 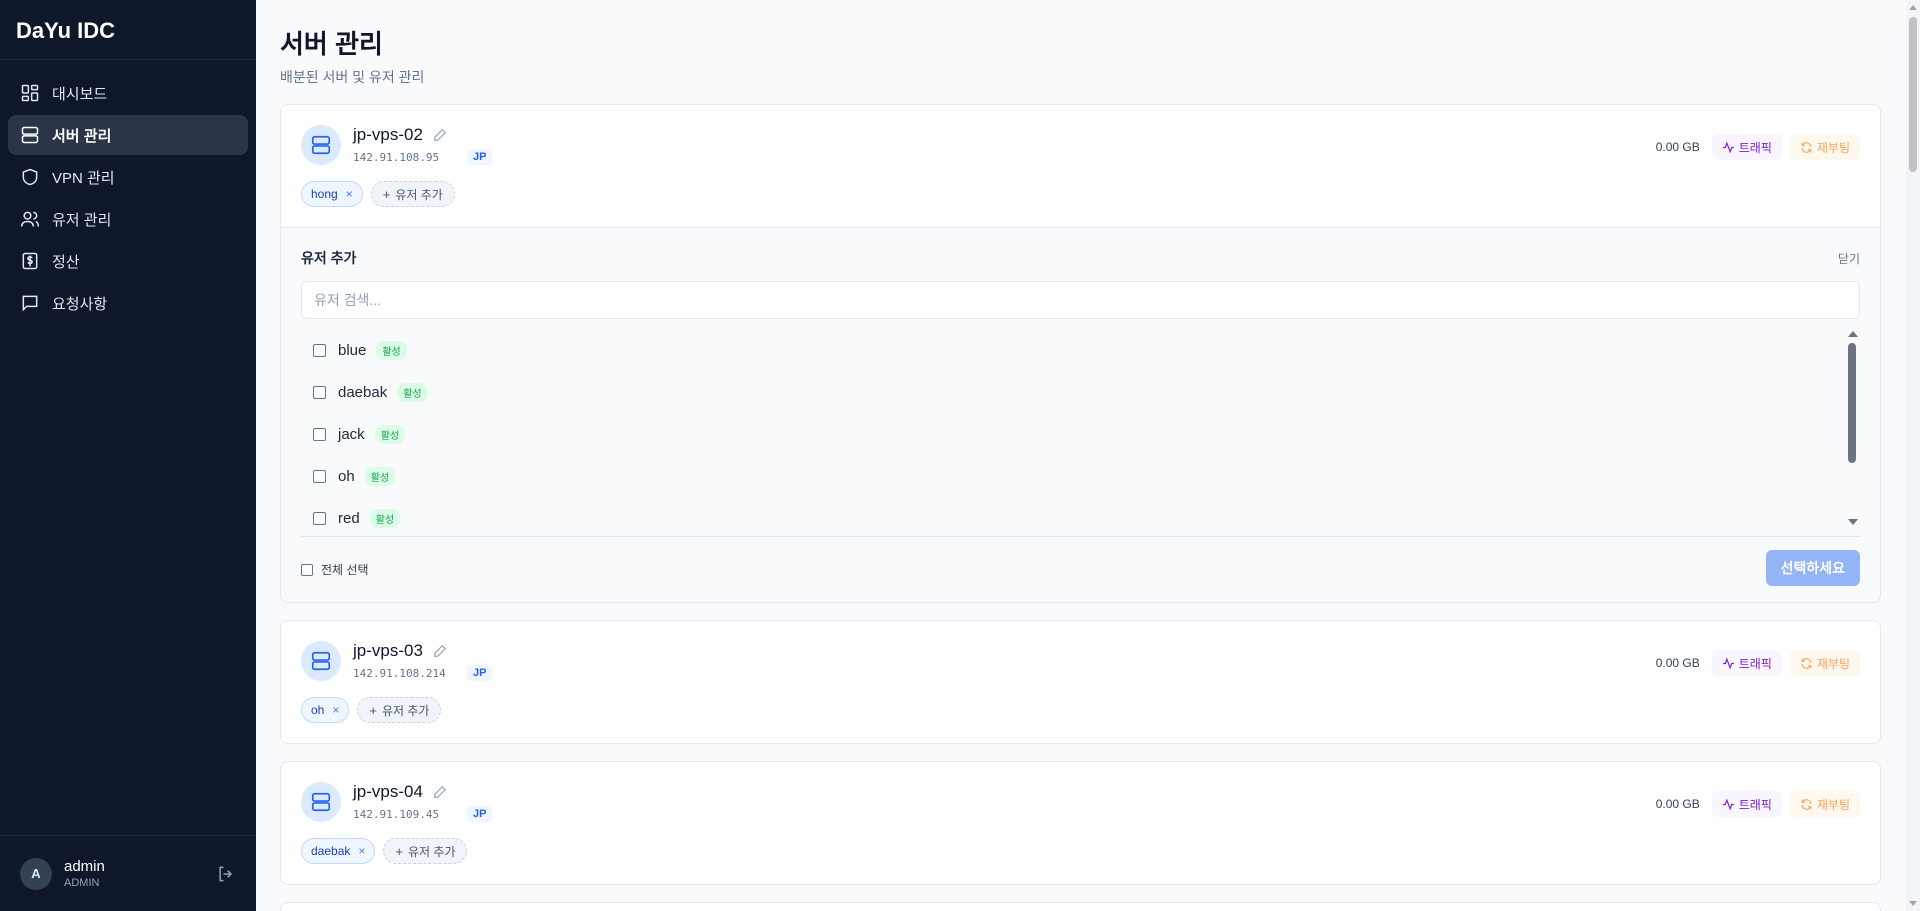 I want to click on user-tag: daebak ×, so click(x=338, y=851).